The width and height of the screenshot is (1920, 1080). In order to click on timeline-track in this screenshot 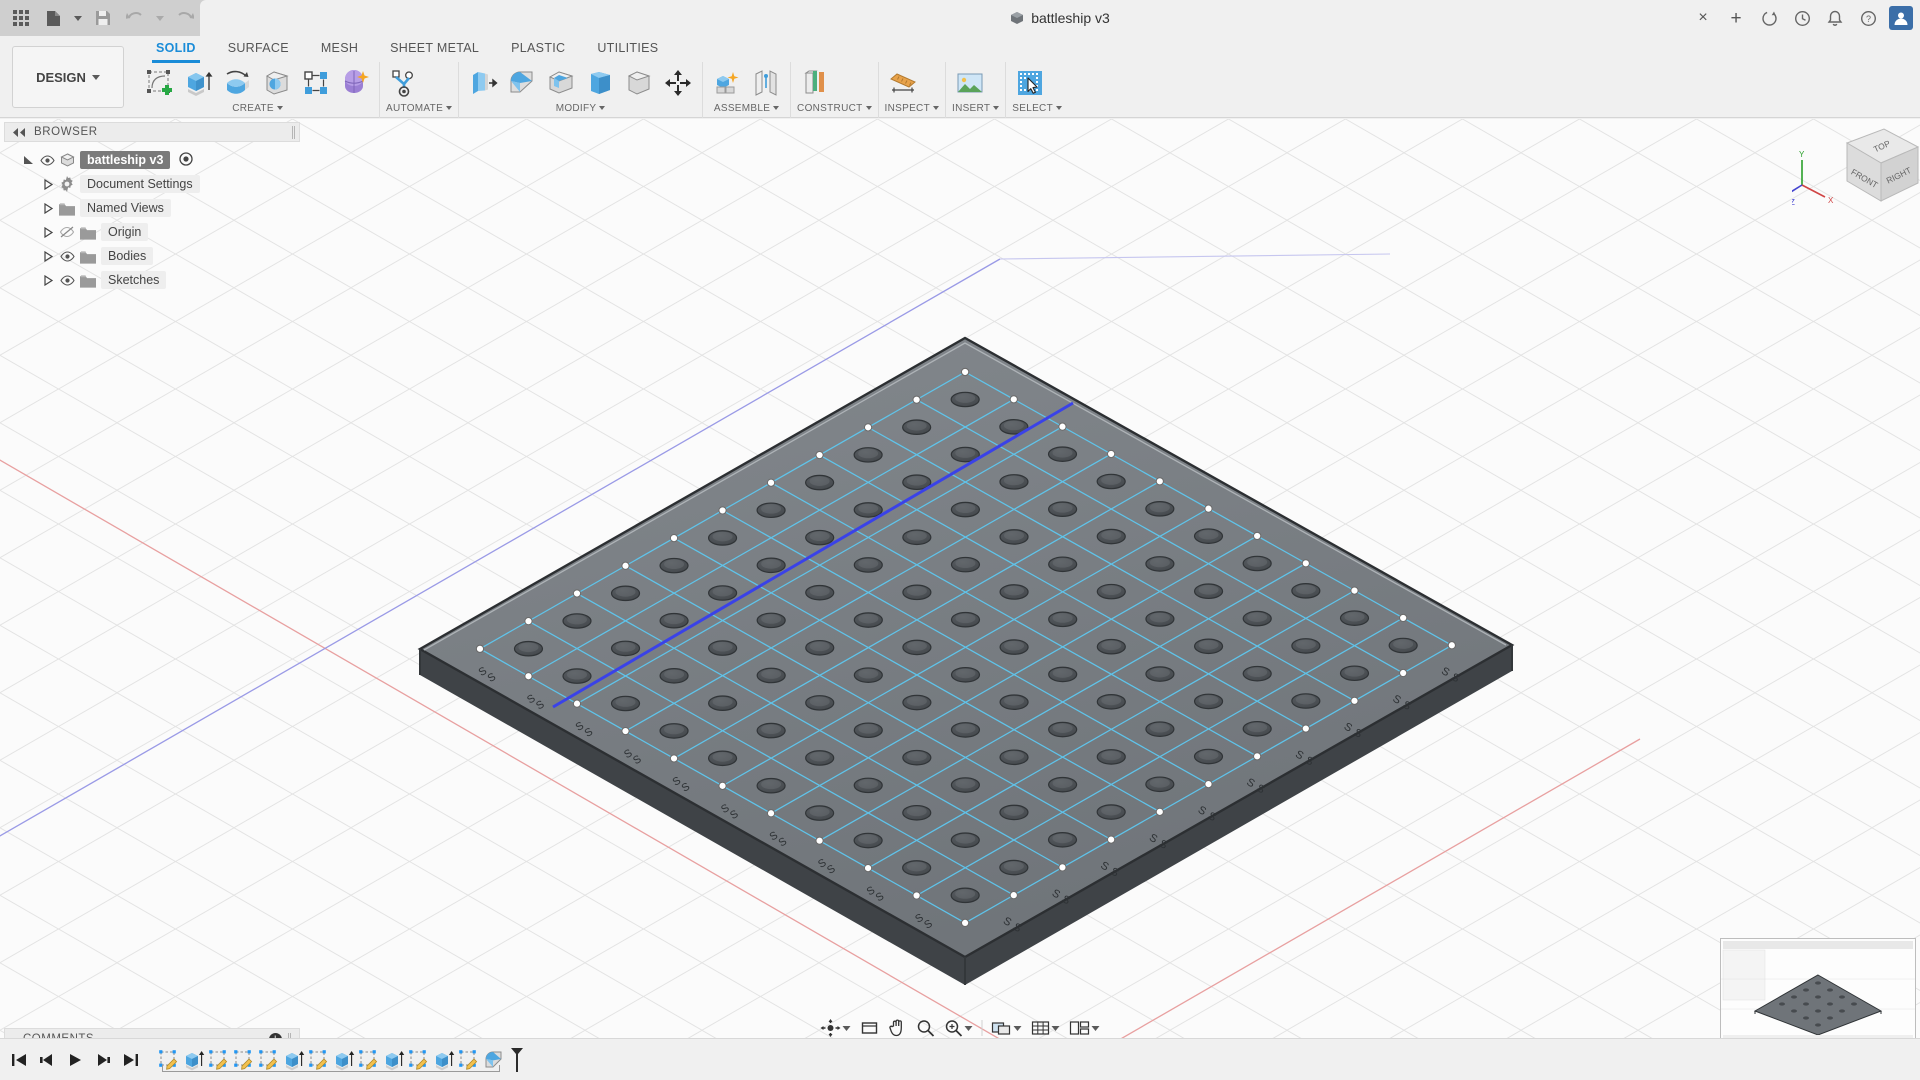, I will do `click(331, 1068)`.